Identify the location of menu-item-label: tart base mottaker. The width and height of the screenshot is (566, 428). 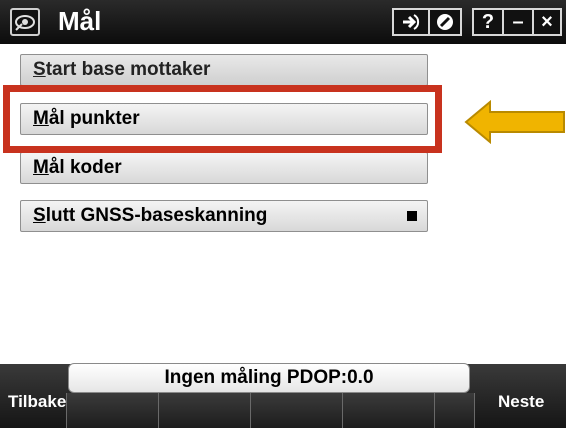
(128, 69).